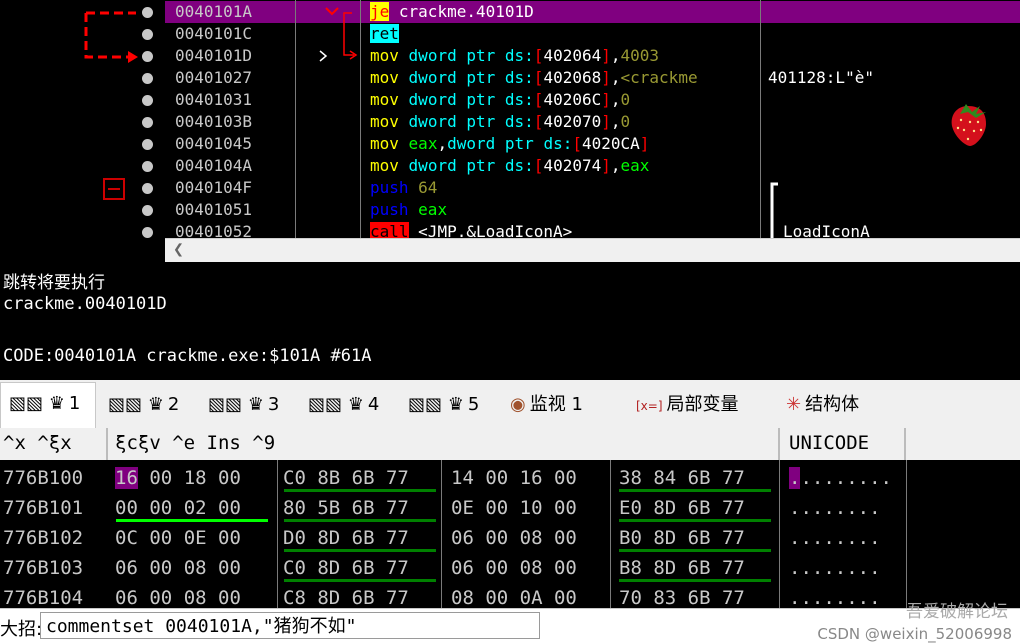  What do you see at coordinates (561, 405) in the screenshot?
I see `tab-watch-1: ◉ 监视 1` at bounding box center [561, 405].